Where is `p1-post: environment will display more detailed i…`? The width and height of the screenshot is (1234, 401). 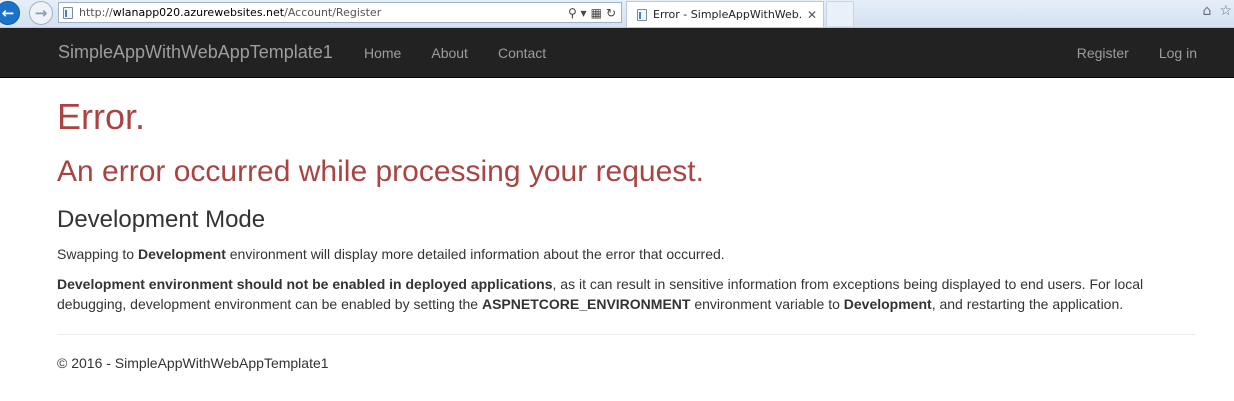 p1-post: environment will display more detailed i… is located at coordinates (475, 254).